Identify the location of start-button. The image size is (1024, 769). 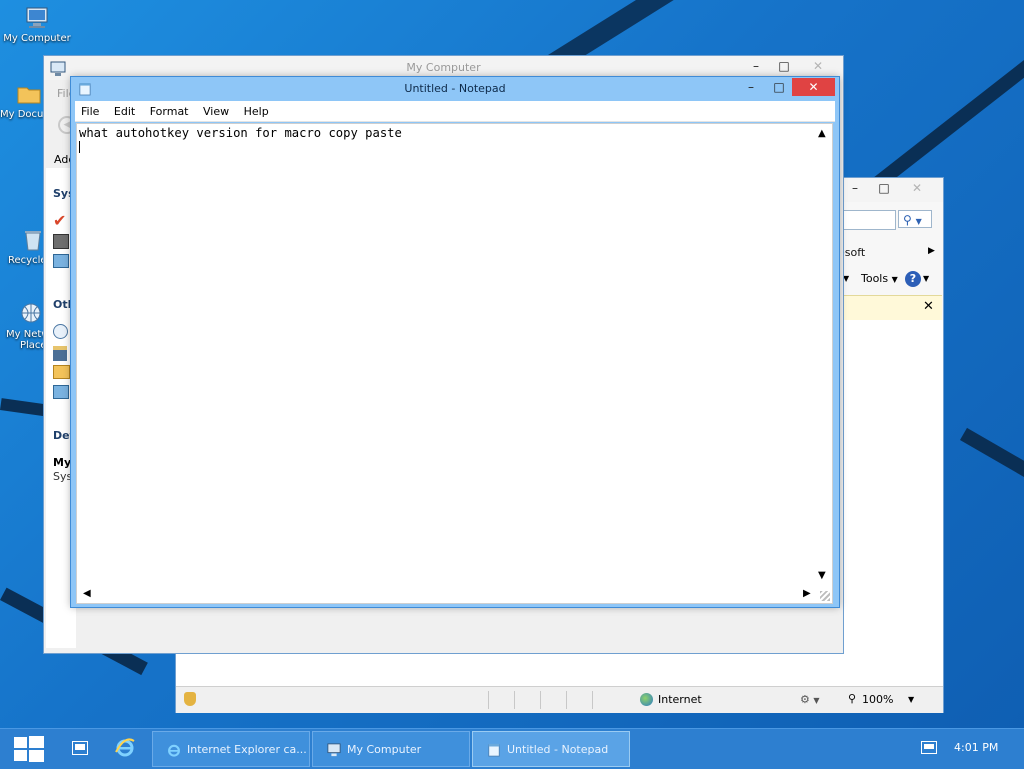
(29, 749).